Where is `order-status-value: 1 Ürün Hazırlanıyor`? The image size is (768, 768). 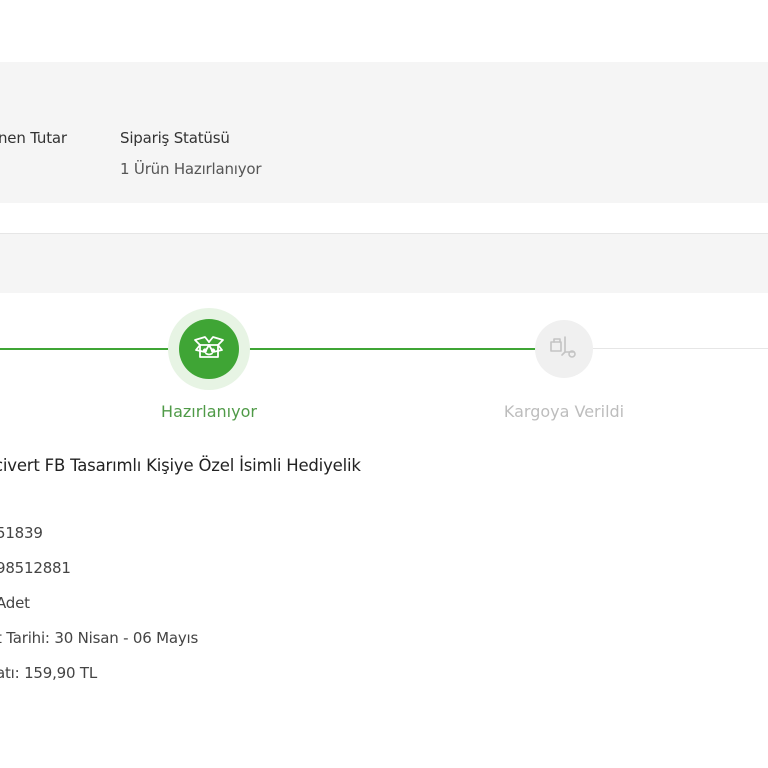
order-status-value: 1 Ürün Hazırlanıyor is located at coordinates (191, 169).